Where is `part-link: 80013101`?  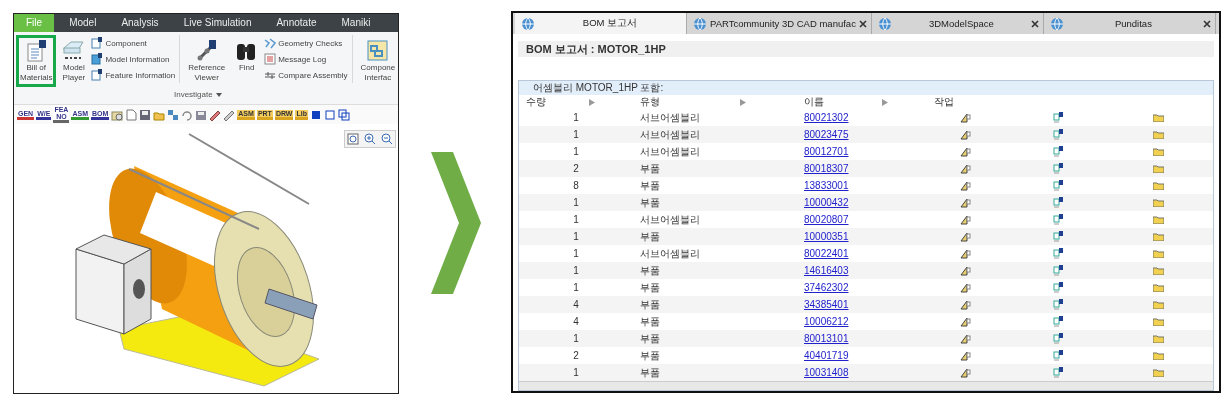
part-link: 80013101 is located at coordinates (826, 338).